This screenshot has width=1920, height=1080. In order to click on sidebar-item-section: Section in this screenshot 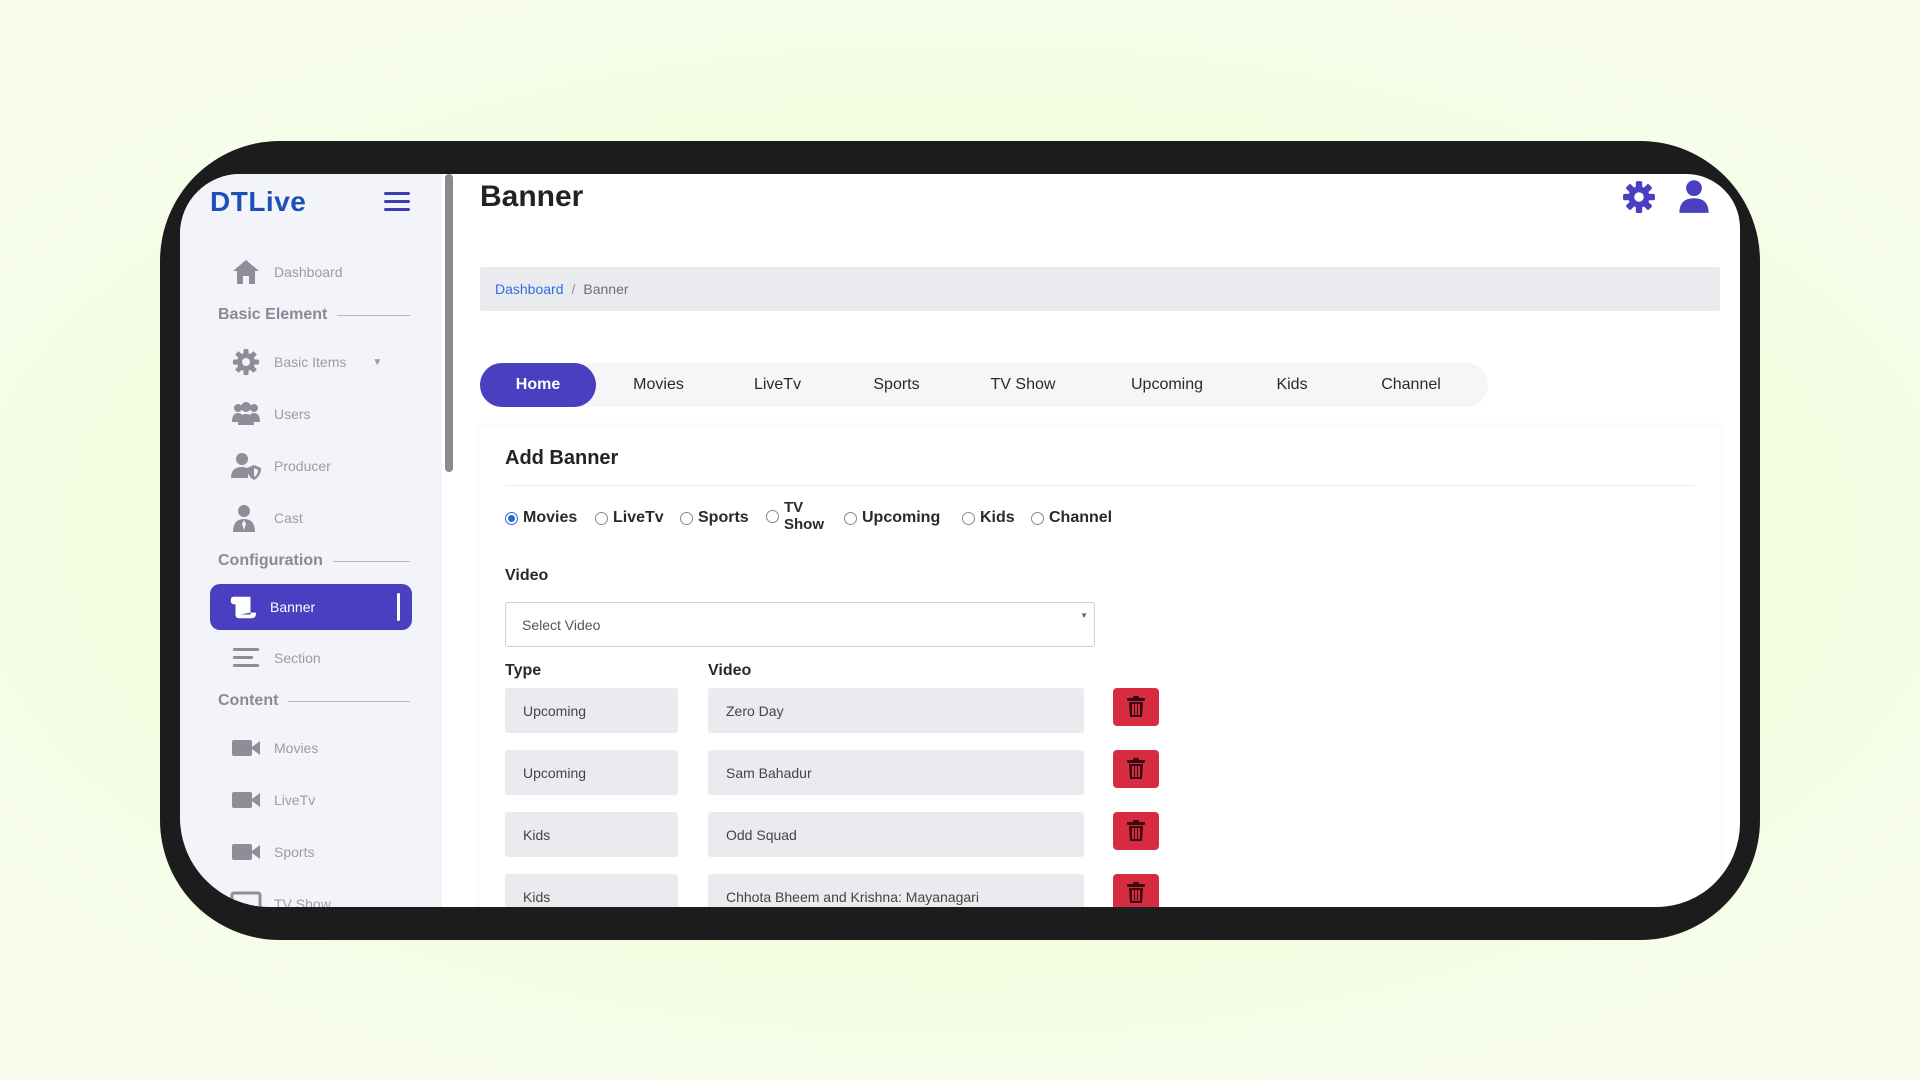, I will do `click(275, 658)`.